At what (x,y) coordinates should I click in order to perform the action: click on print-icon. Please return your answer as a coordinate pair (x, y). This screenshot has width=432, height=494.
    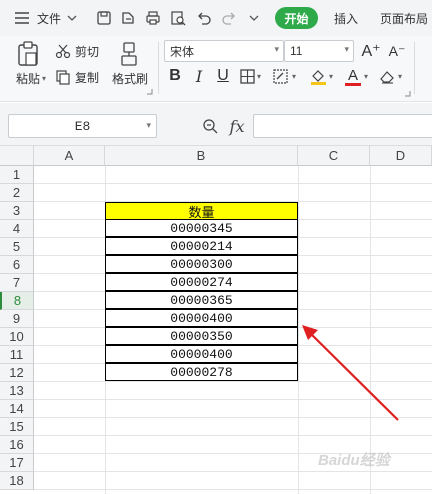
    Looking at the image, I should click on (153, 18).